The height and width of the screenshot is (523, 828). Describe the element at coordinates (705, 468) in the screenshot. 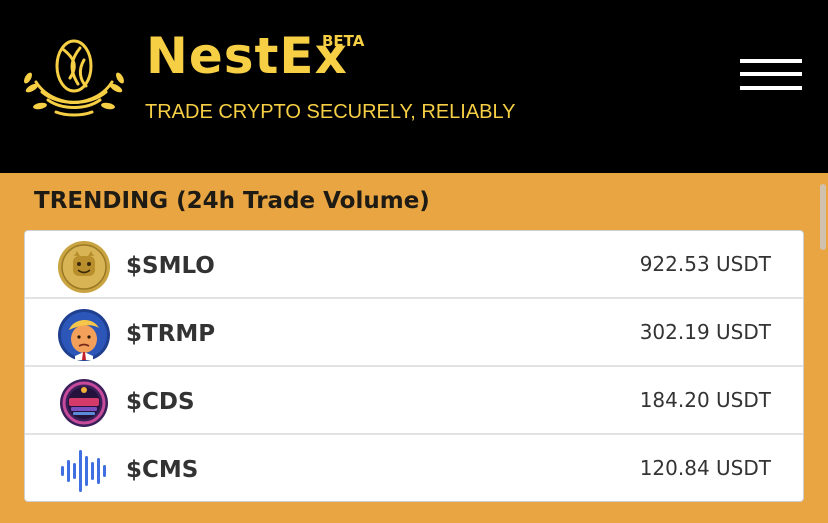

I see `volume-value: 120.84 USDT` at that location.